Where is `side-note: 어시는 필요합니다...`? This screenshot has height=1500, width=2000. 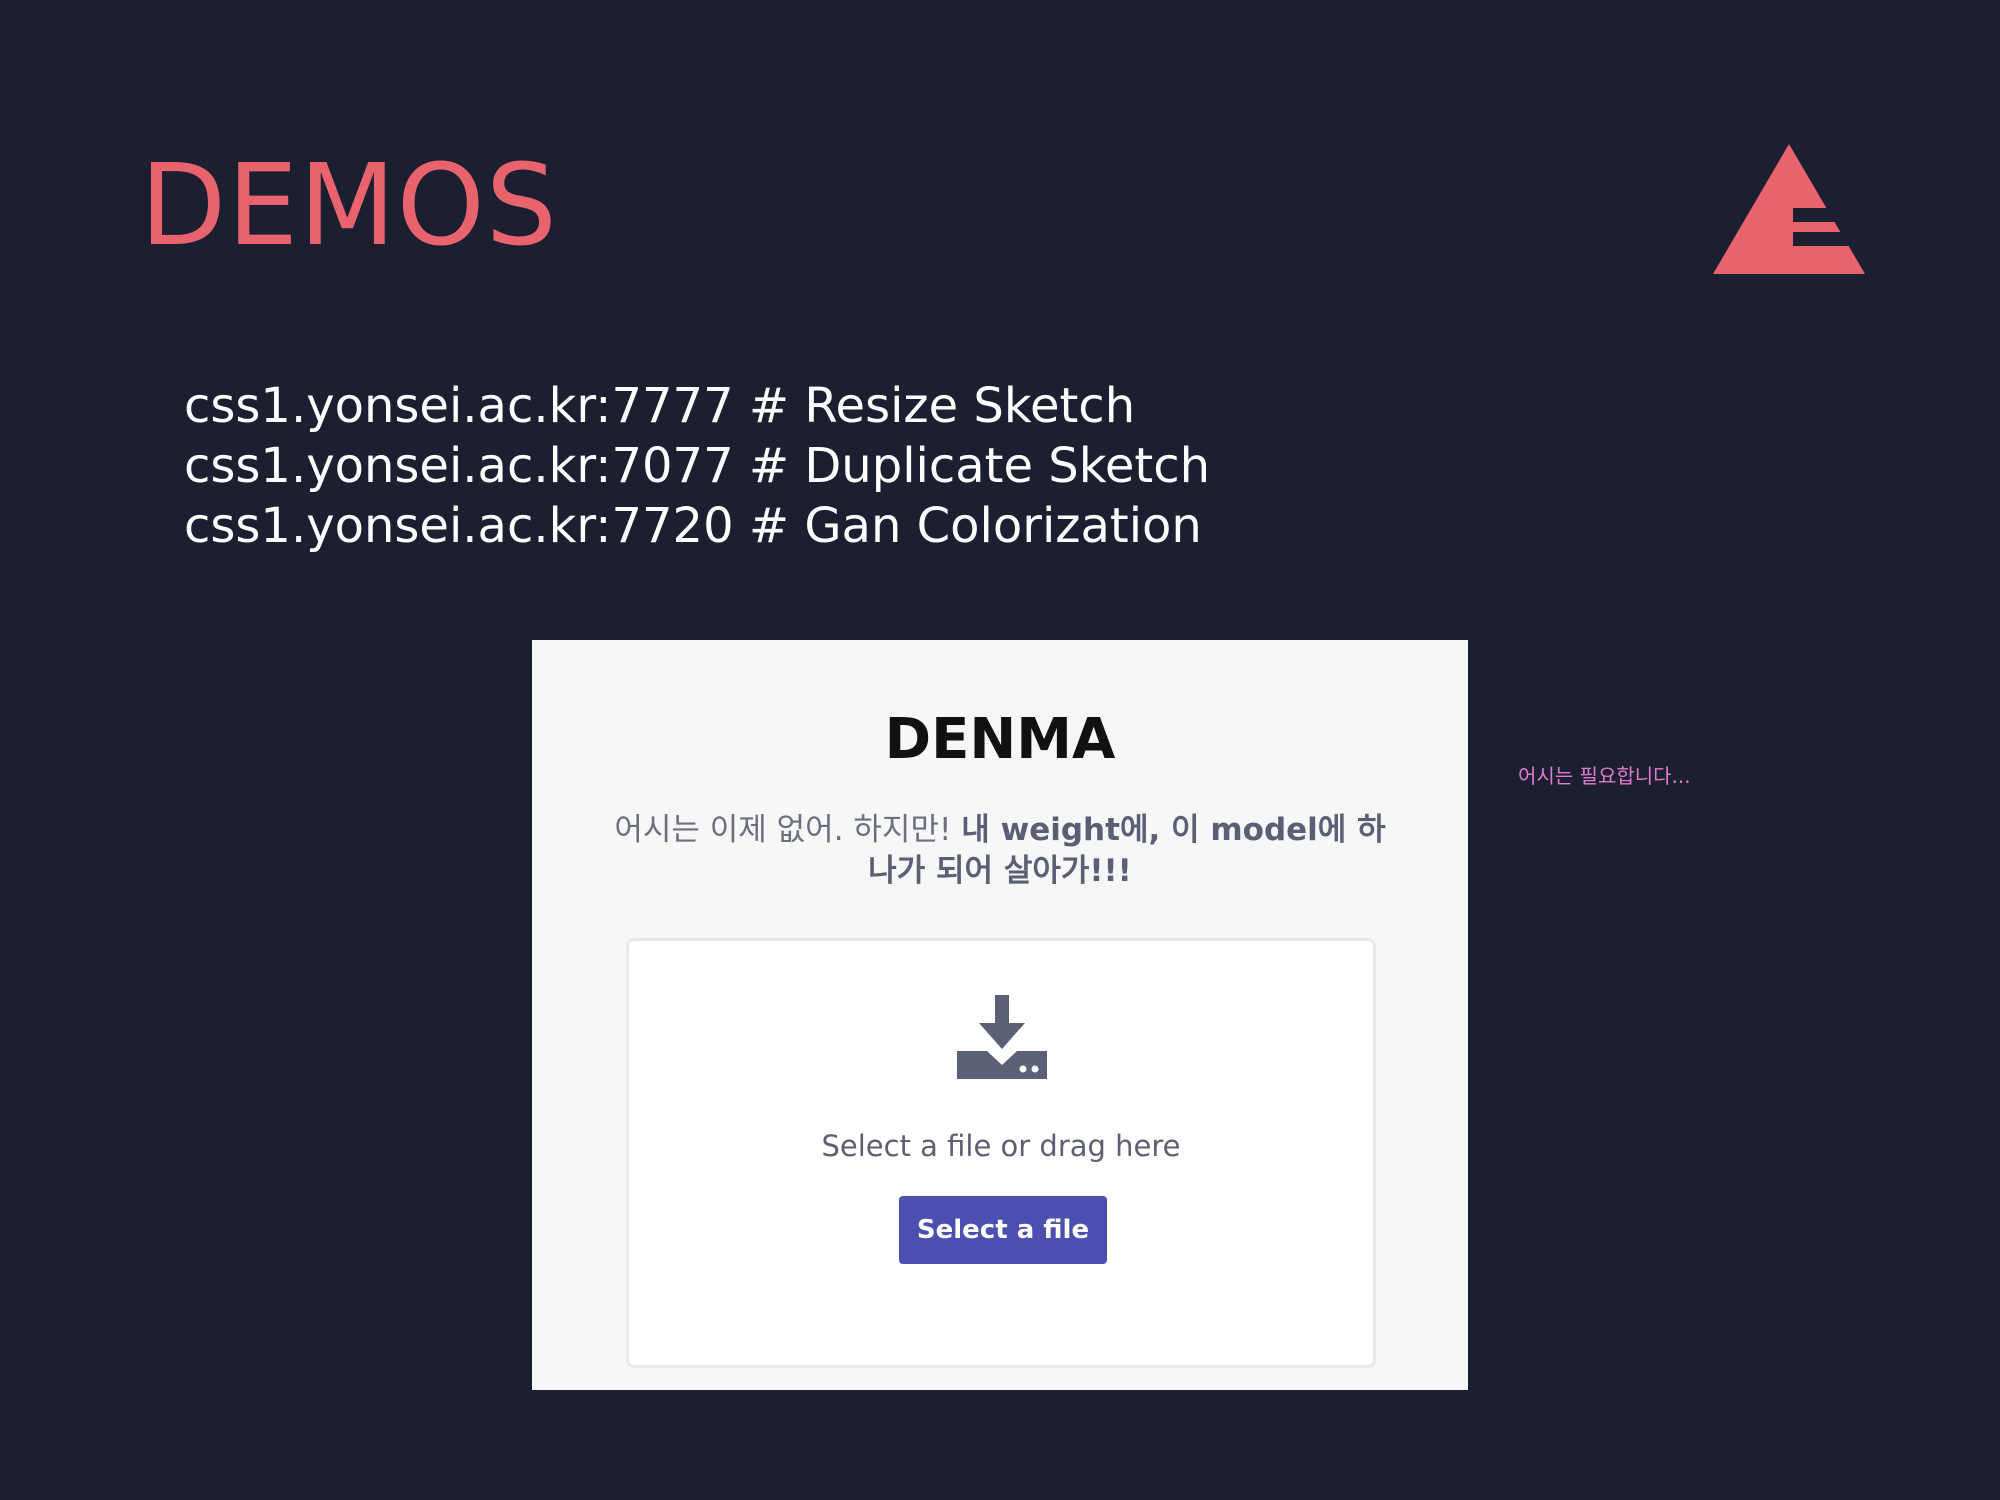 side-note: 어시는 필요합니다... is located at coordinates (1604, 776).